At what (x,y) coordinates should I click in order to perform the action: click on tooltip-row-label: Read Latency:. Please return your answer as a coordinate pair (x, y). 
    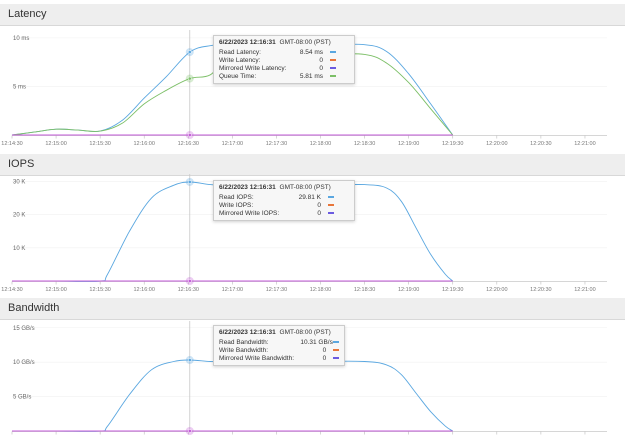
    Looking at the image, I should click on (240, 52).